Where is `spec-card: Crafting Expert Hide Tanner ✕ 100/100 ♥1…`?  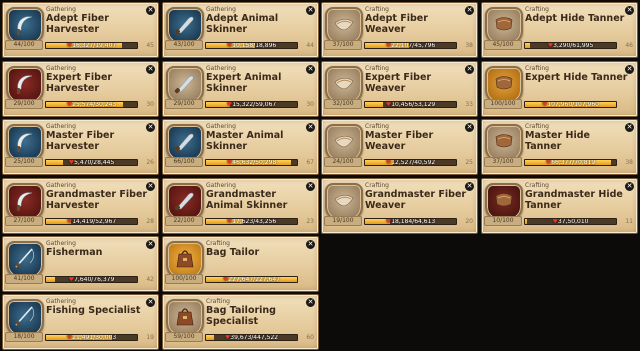 spec-card: Crafting Expert Hide Tanner ✕ 100/100 ♥1… is located at coordinates (559, 89).